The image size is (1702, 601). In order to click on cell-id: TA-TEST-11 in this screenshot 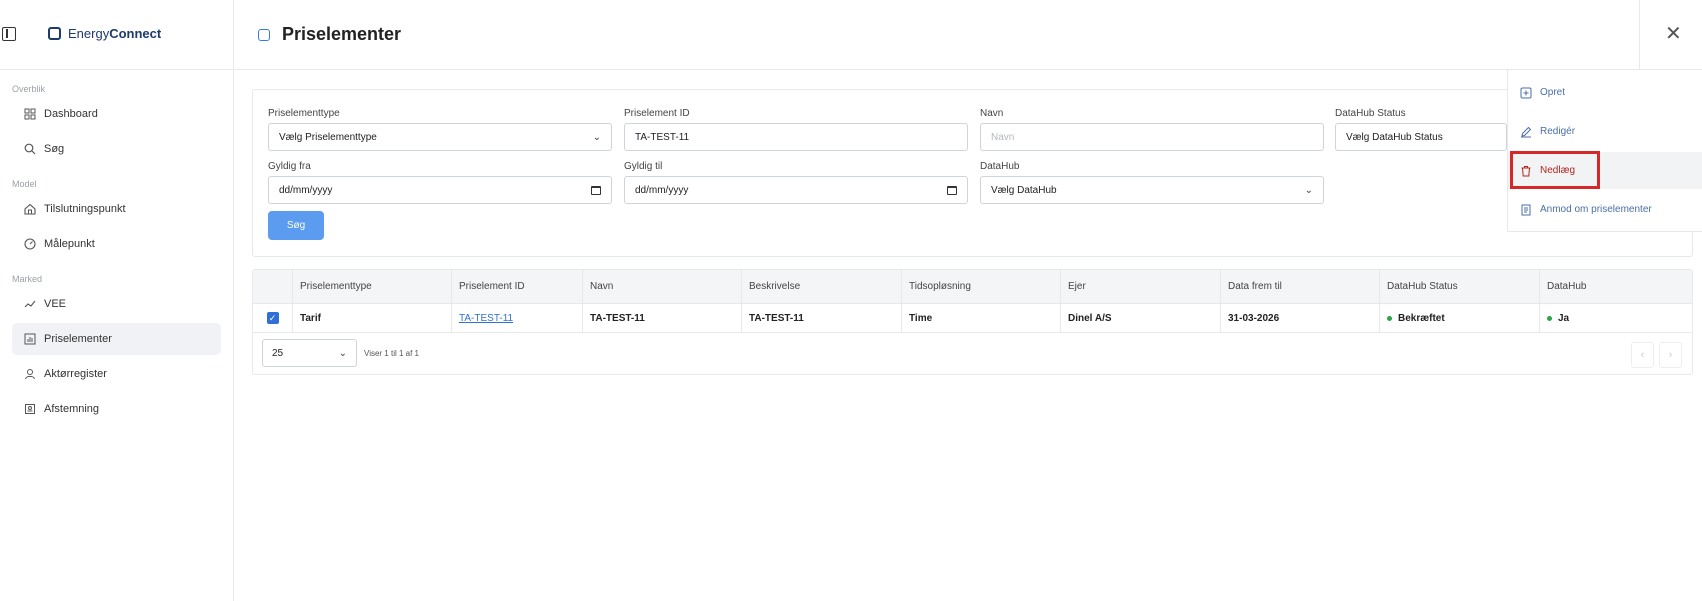, I will do `click(517, 318)`.